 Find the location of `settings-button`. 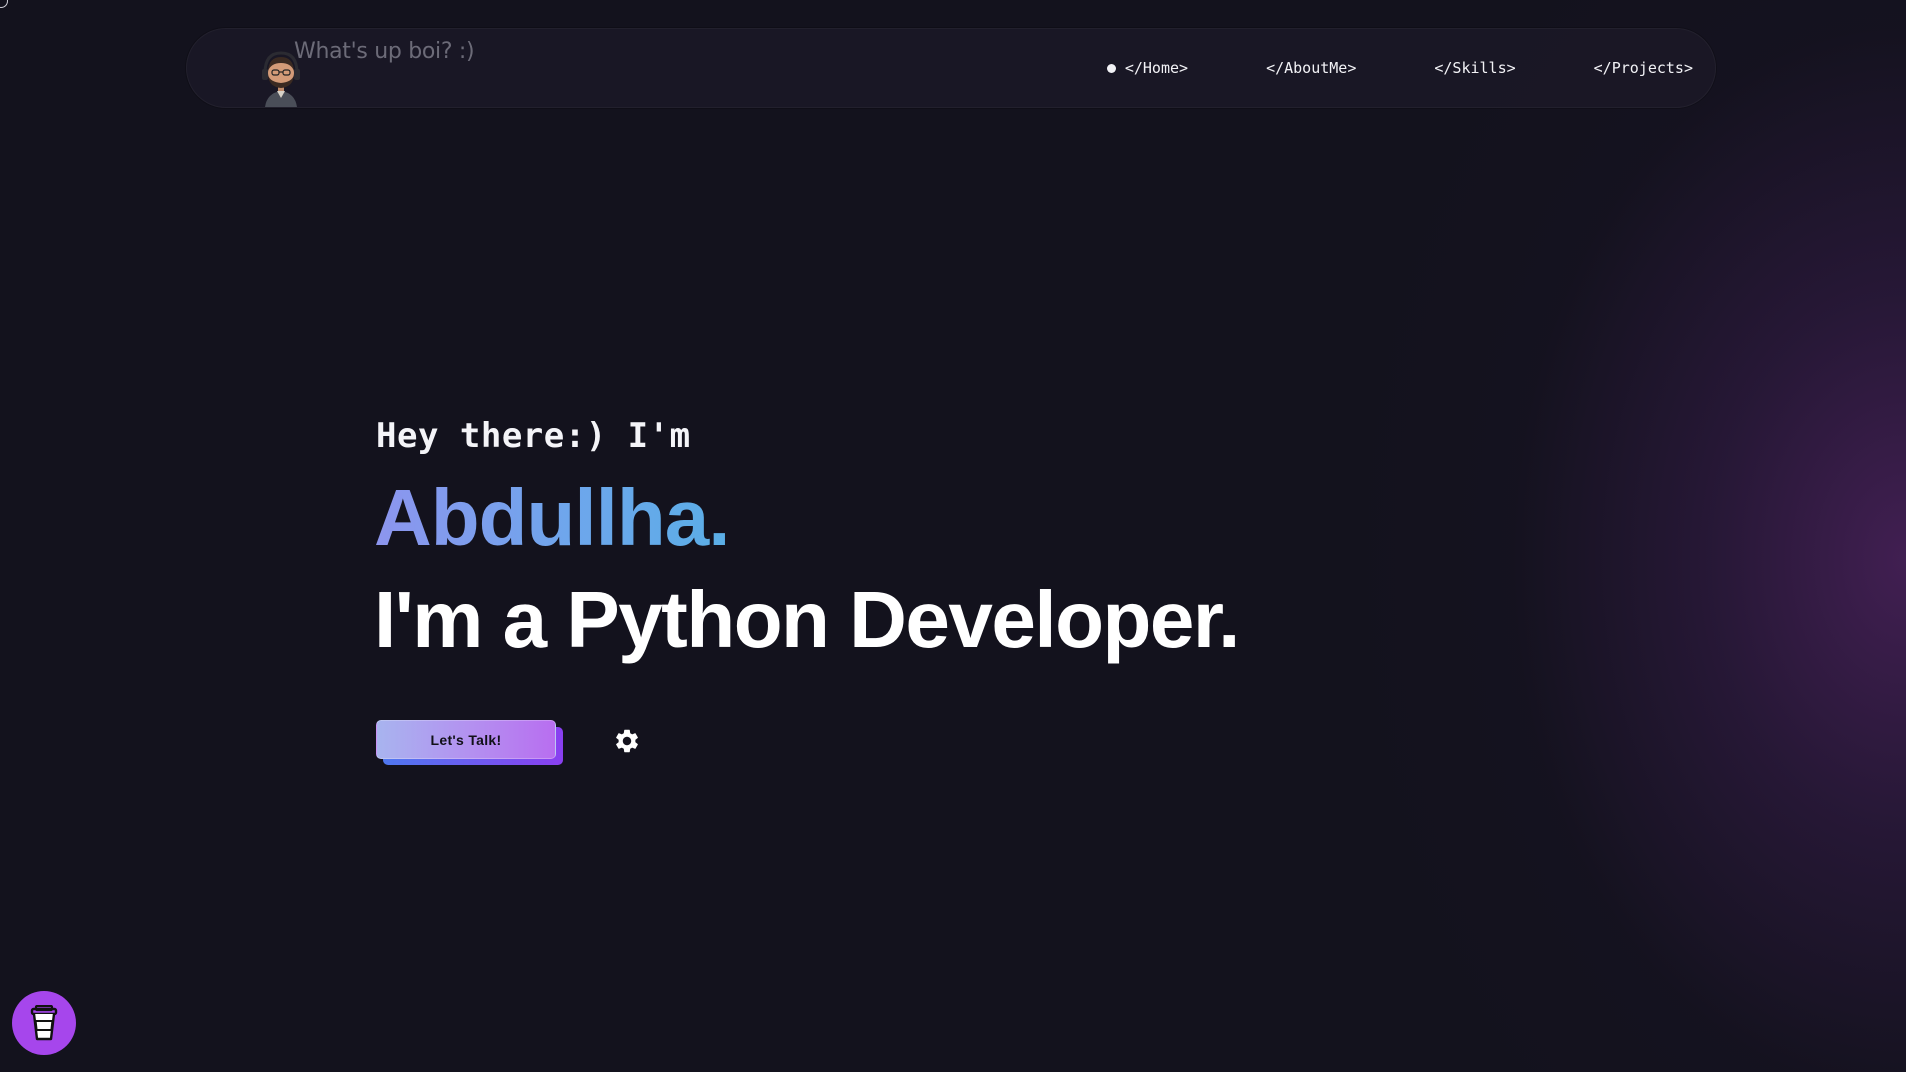

settings-button is located at coordinates (627, 741).